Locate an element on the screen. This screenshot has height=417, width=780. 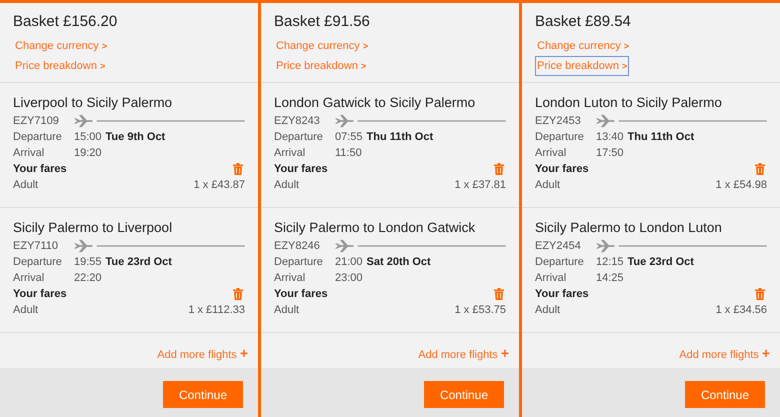
departure-time: 19:55 is located at coordinates (88, 262).